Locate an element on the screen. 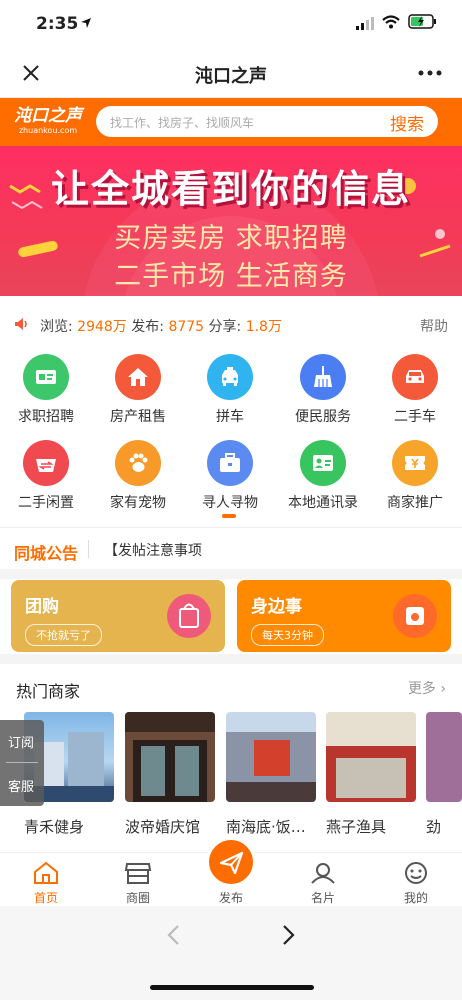  search-input: 找工作、找房子、找顺风车 搜索 is located at coordinates (267, 121).